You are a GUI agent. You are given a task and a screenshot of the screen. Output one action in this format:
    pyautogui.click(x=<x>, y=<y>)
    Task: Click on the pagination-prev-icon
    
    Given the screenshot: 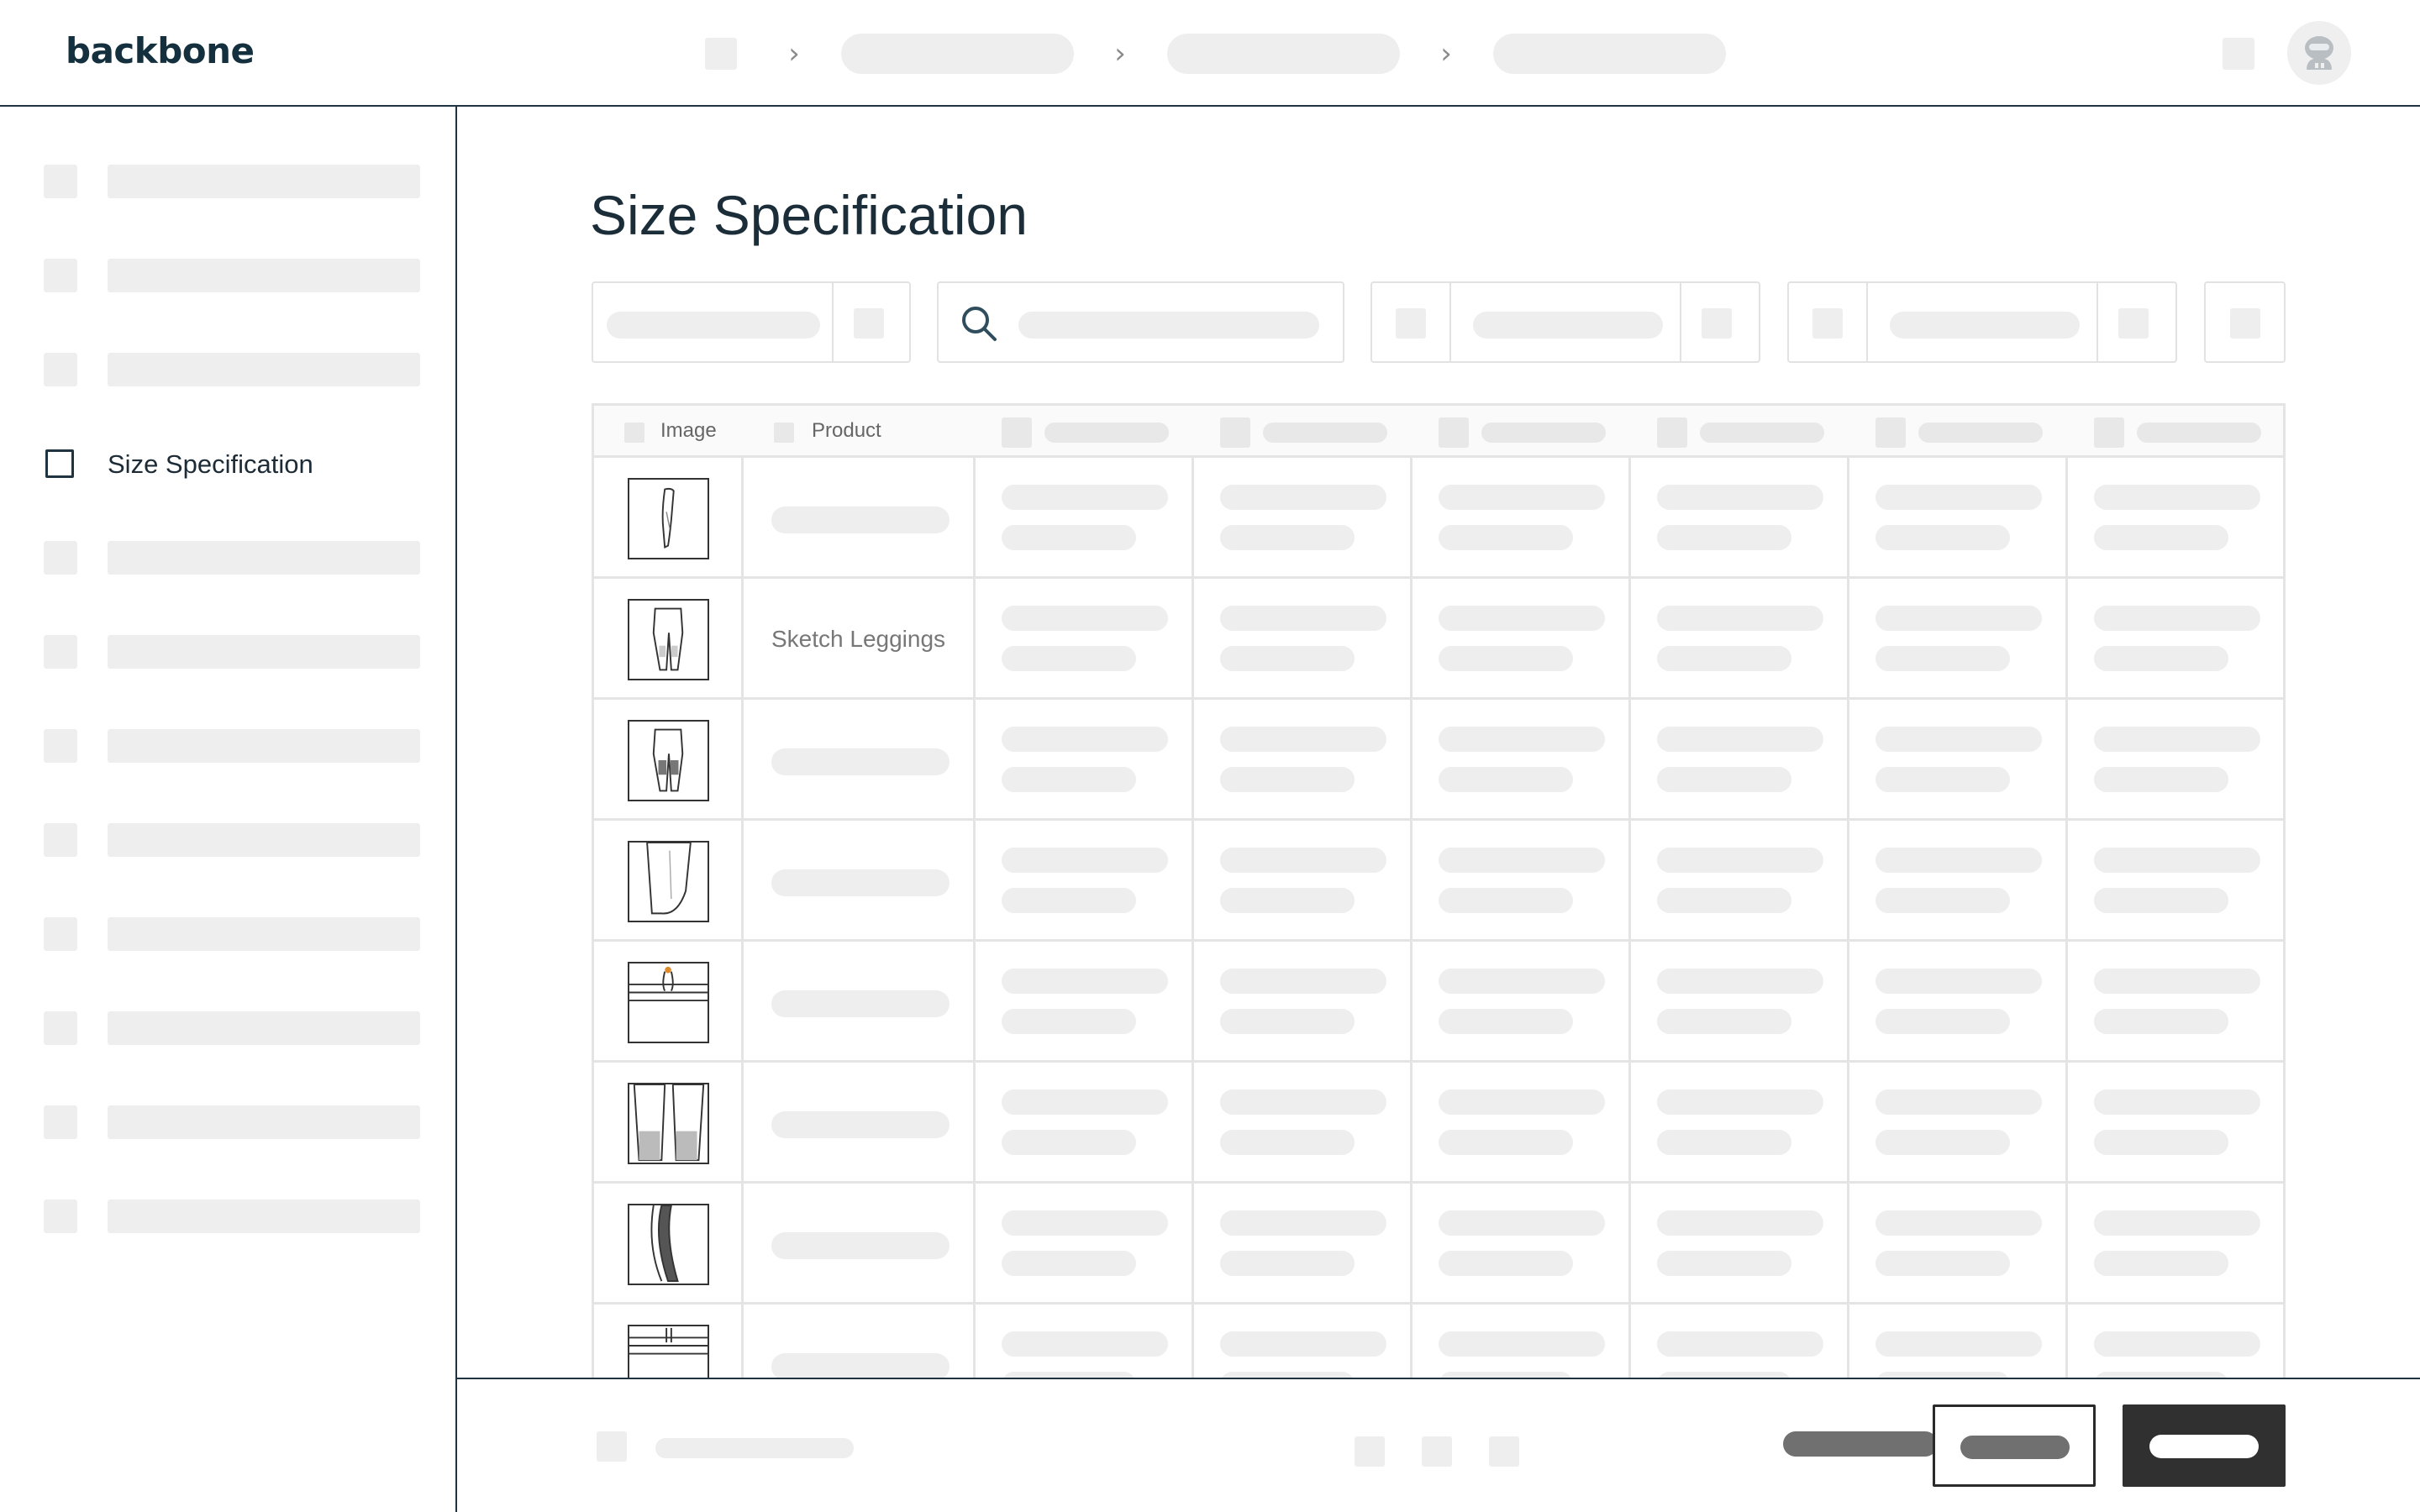 What is the action you would take?
    pyautogui.click(x=1370, y=1451)
    